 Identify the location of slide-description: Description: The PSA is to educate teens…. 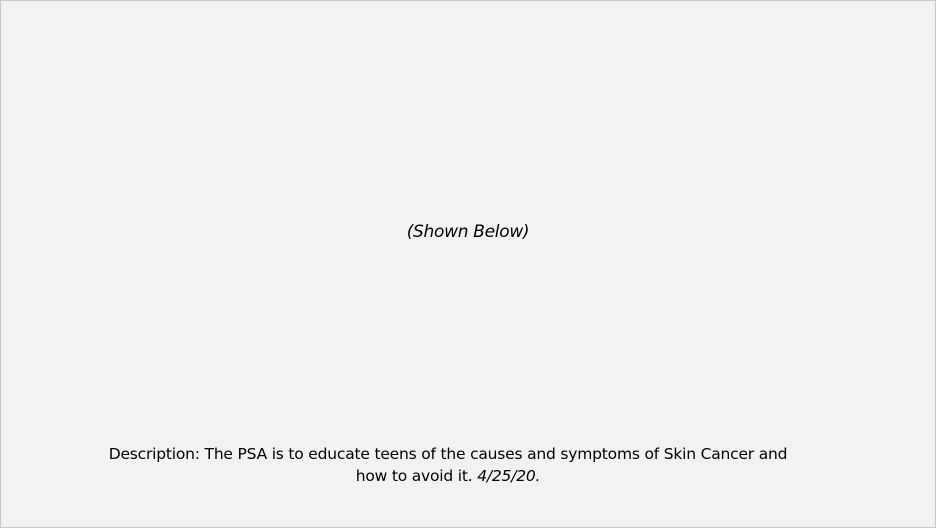
(448, 465).